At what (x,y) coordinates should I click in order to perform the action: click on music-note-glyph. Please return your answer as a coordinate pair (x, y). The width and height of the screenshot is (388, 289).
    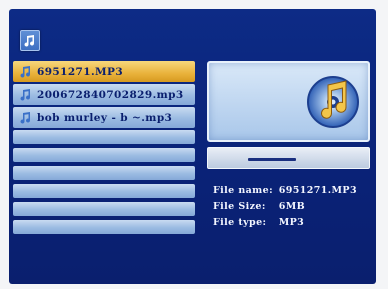
    Looking at the image, I should click on (29, 40).